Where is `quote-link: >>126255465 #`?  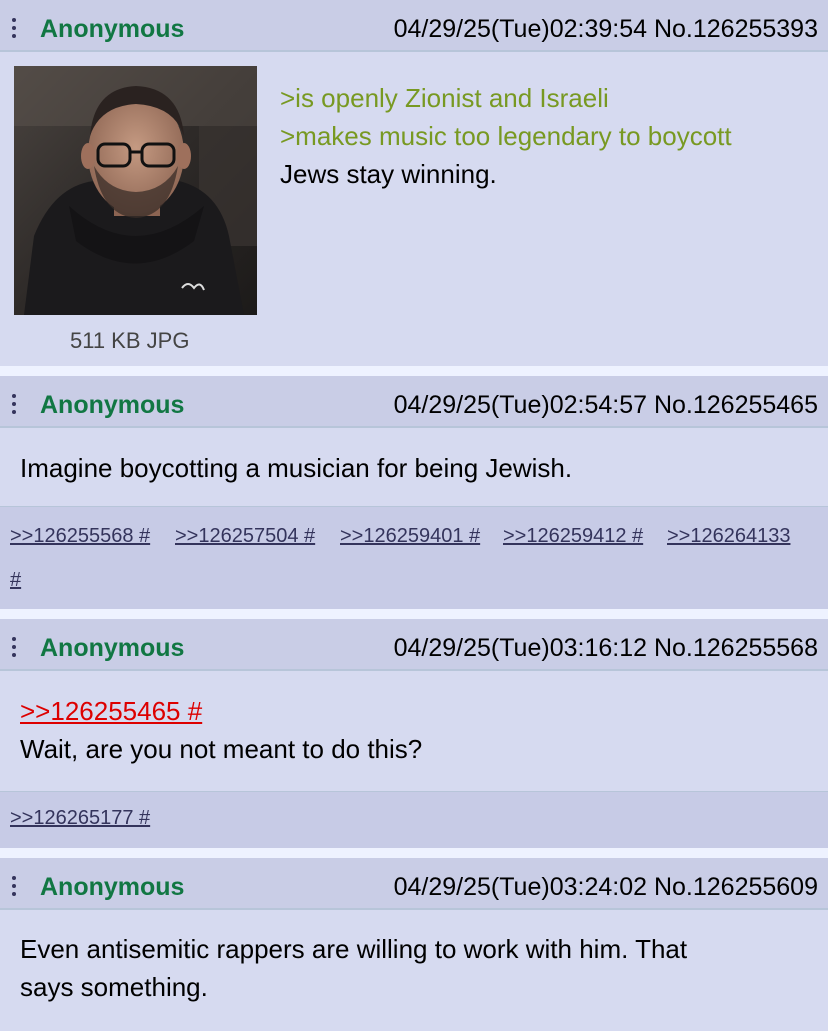 quote-link: >>126255465 # is located at coordinates (221, 711).